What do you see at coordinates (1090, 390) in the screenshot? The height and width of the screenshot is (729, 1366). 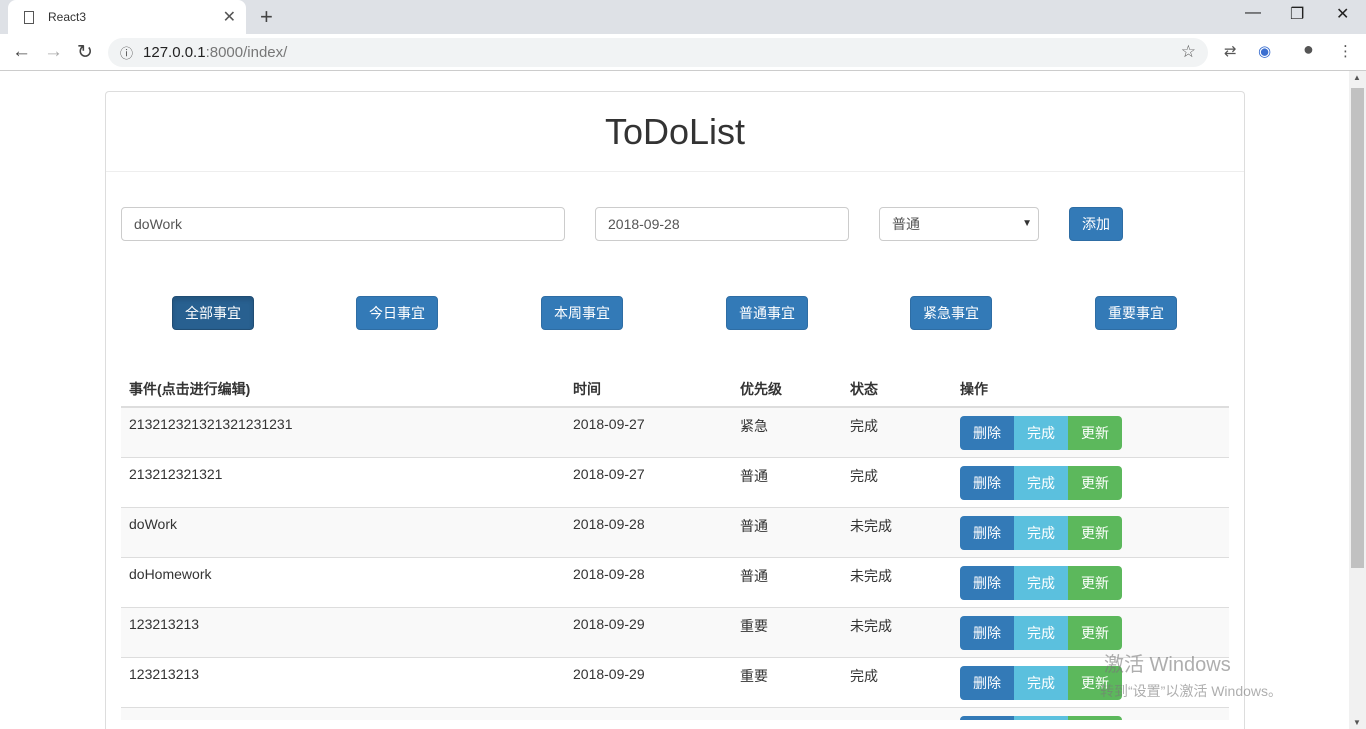 I see `header-actions: 操作` at bounding box center [1090, 390].